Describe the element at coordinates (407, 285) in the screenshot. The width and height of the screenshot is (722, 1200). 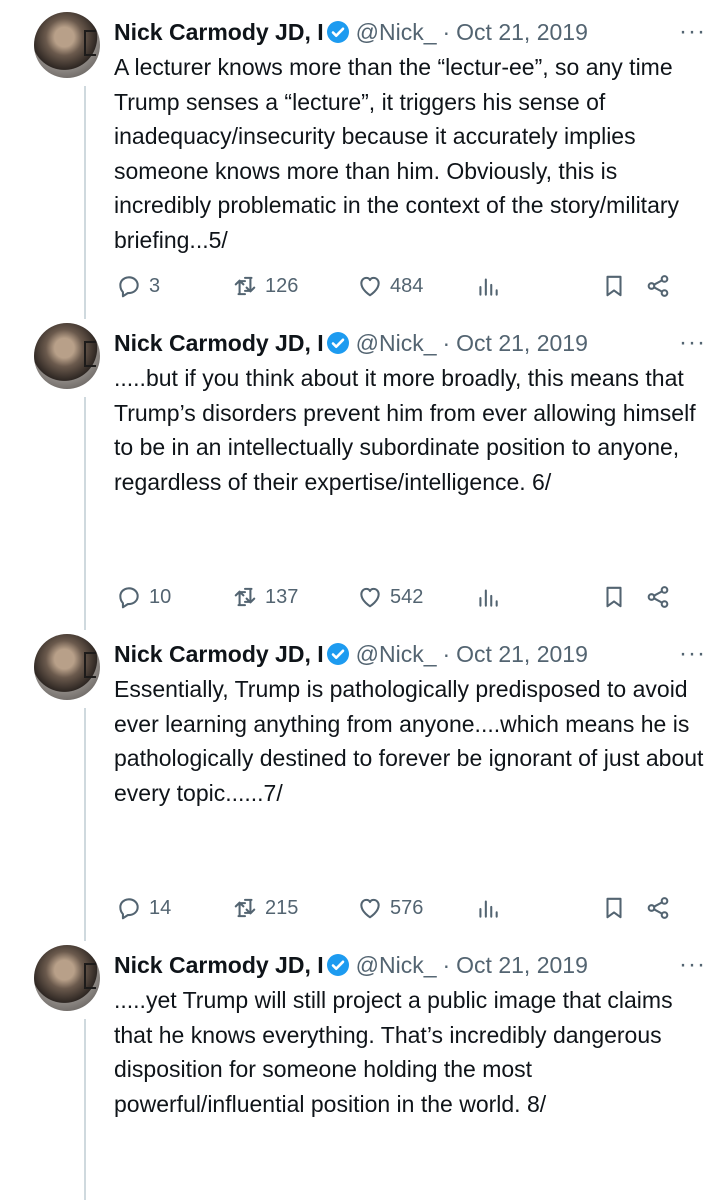
I see `like-count: 484` at that location.